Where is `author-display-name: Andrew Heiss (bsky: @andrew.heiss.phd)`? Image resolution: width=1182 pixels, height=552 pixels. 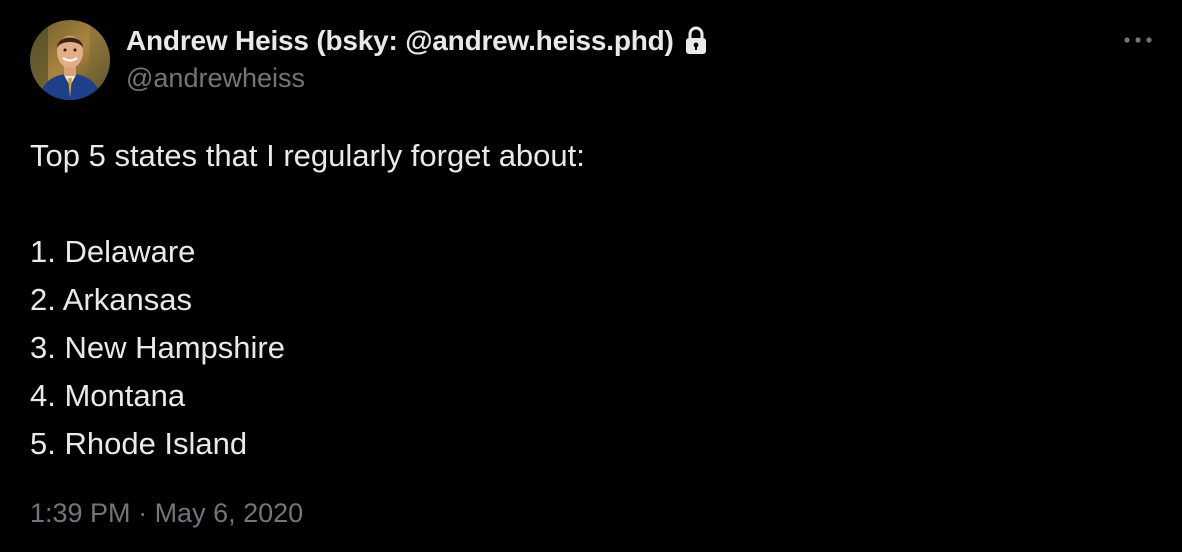 author-display-name: Andrew Heiss (bsky: @andrew.heiss.phd) is located at coordinates (400, 41).